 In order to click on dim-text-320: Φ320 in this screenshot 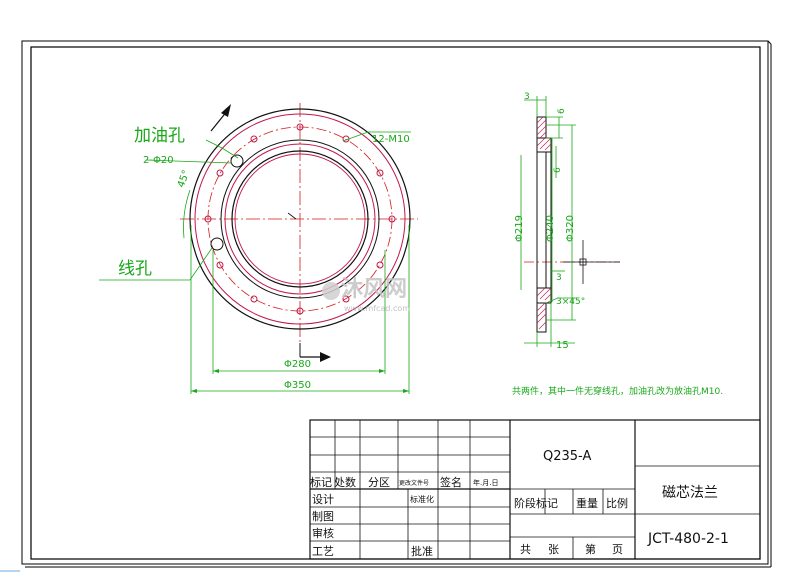, I will do `click(570, 228)`.